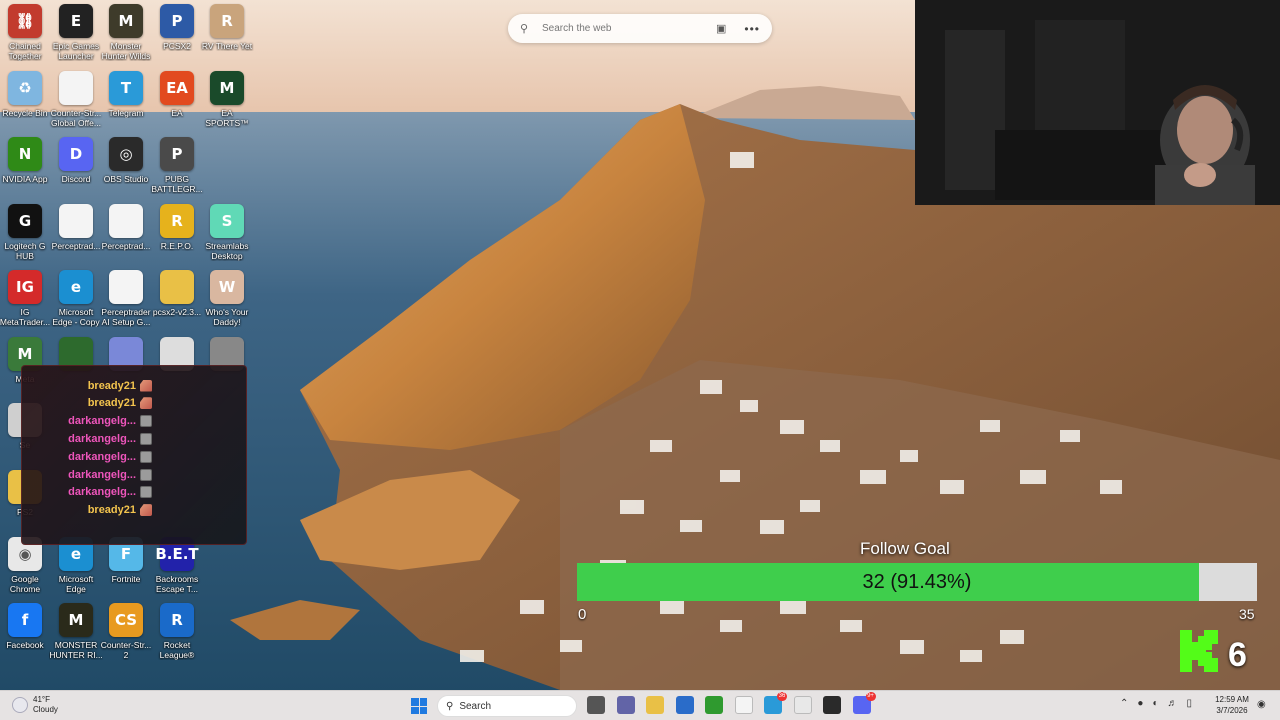  Describe the element at coordinates (596, 705) in the screenshot. I see `file-explorer-icon` at that location.